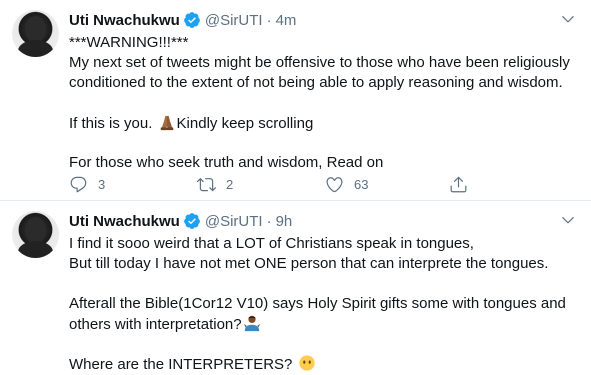 This screenshot has width=591, height=375. I want to click on tweet-header: Uti Nwachukwu @SirUTI · 9h, so click(180, 221).